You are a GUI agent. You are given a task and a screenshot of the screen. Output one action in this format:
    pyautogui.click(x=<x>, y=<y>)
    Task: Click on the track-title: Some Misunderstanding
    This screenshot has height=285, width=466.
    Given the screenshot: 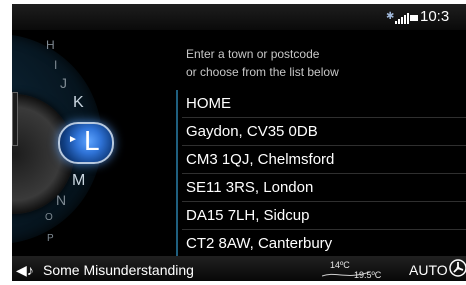 What is the action you would take?
    pyautogui.click(x=118, y=270)
    